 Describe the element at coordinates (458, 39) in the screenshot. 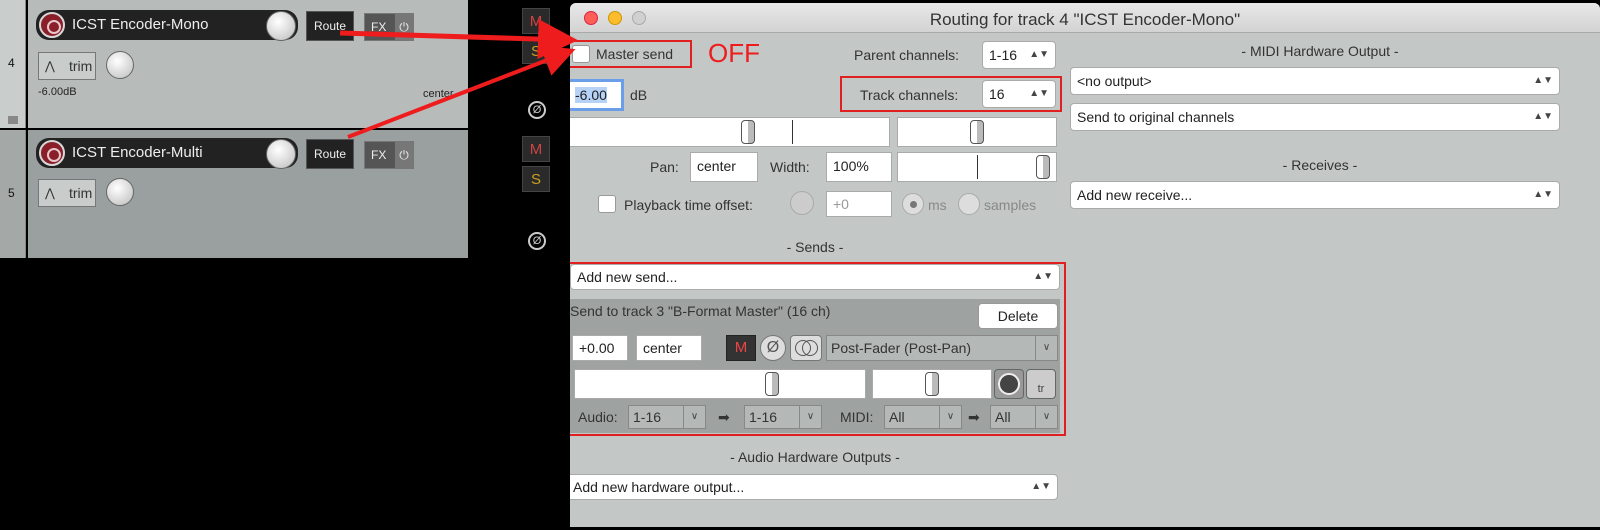

I see `arrow-track4-to-master` at that location.